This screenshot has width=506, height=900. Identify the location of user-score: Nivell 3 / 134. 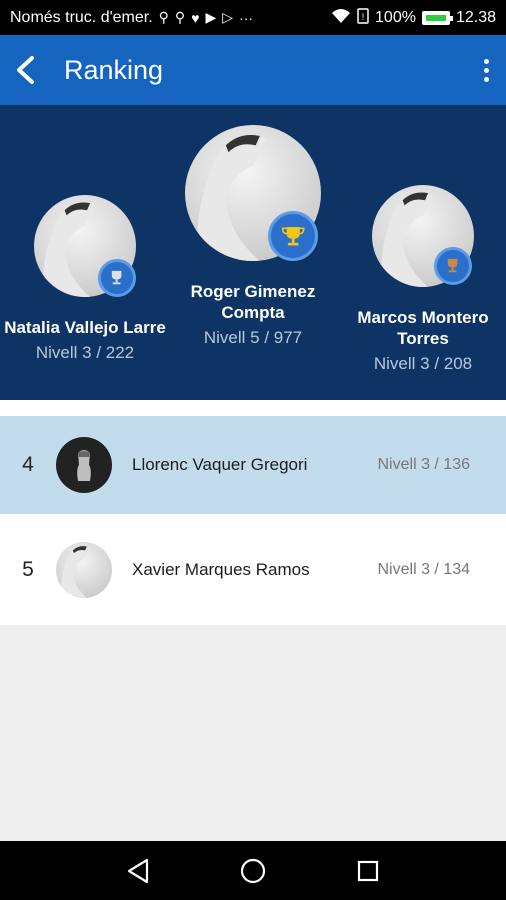
(424, 569).